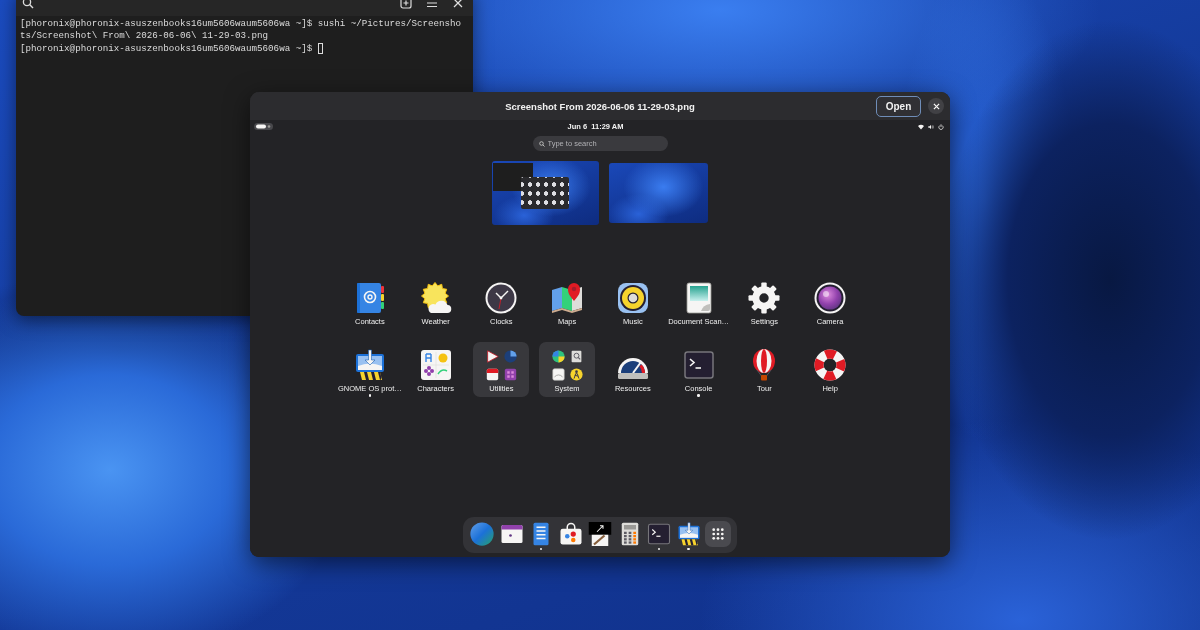 This screenshot has height=630, width=1200. What do you see at coordinates (576, 374) in the screenshot?
I see `figure-disc-icon` at bounding box center [576, 374].